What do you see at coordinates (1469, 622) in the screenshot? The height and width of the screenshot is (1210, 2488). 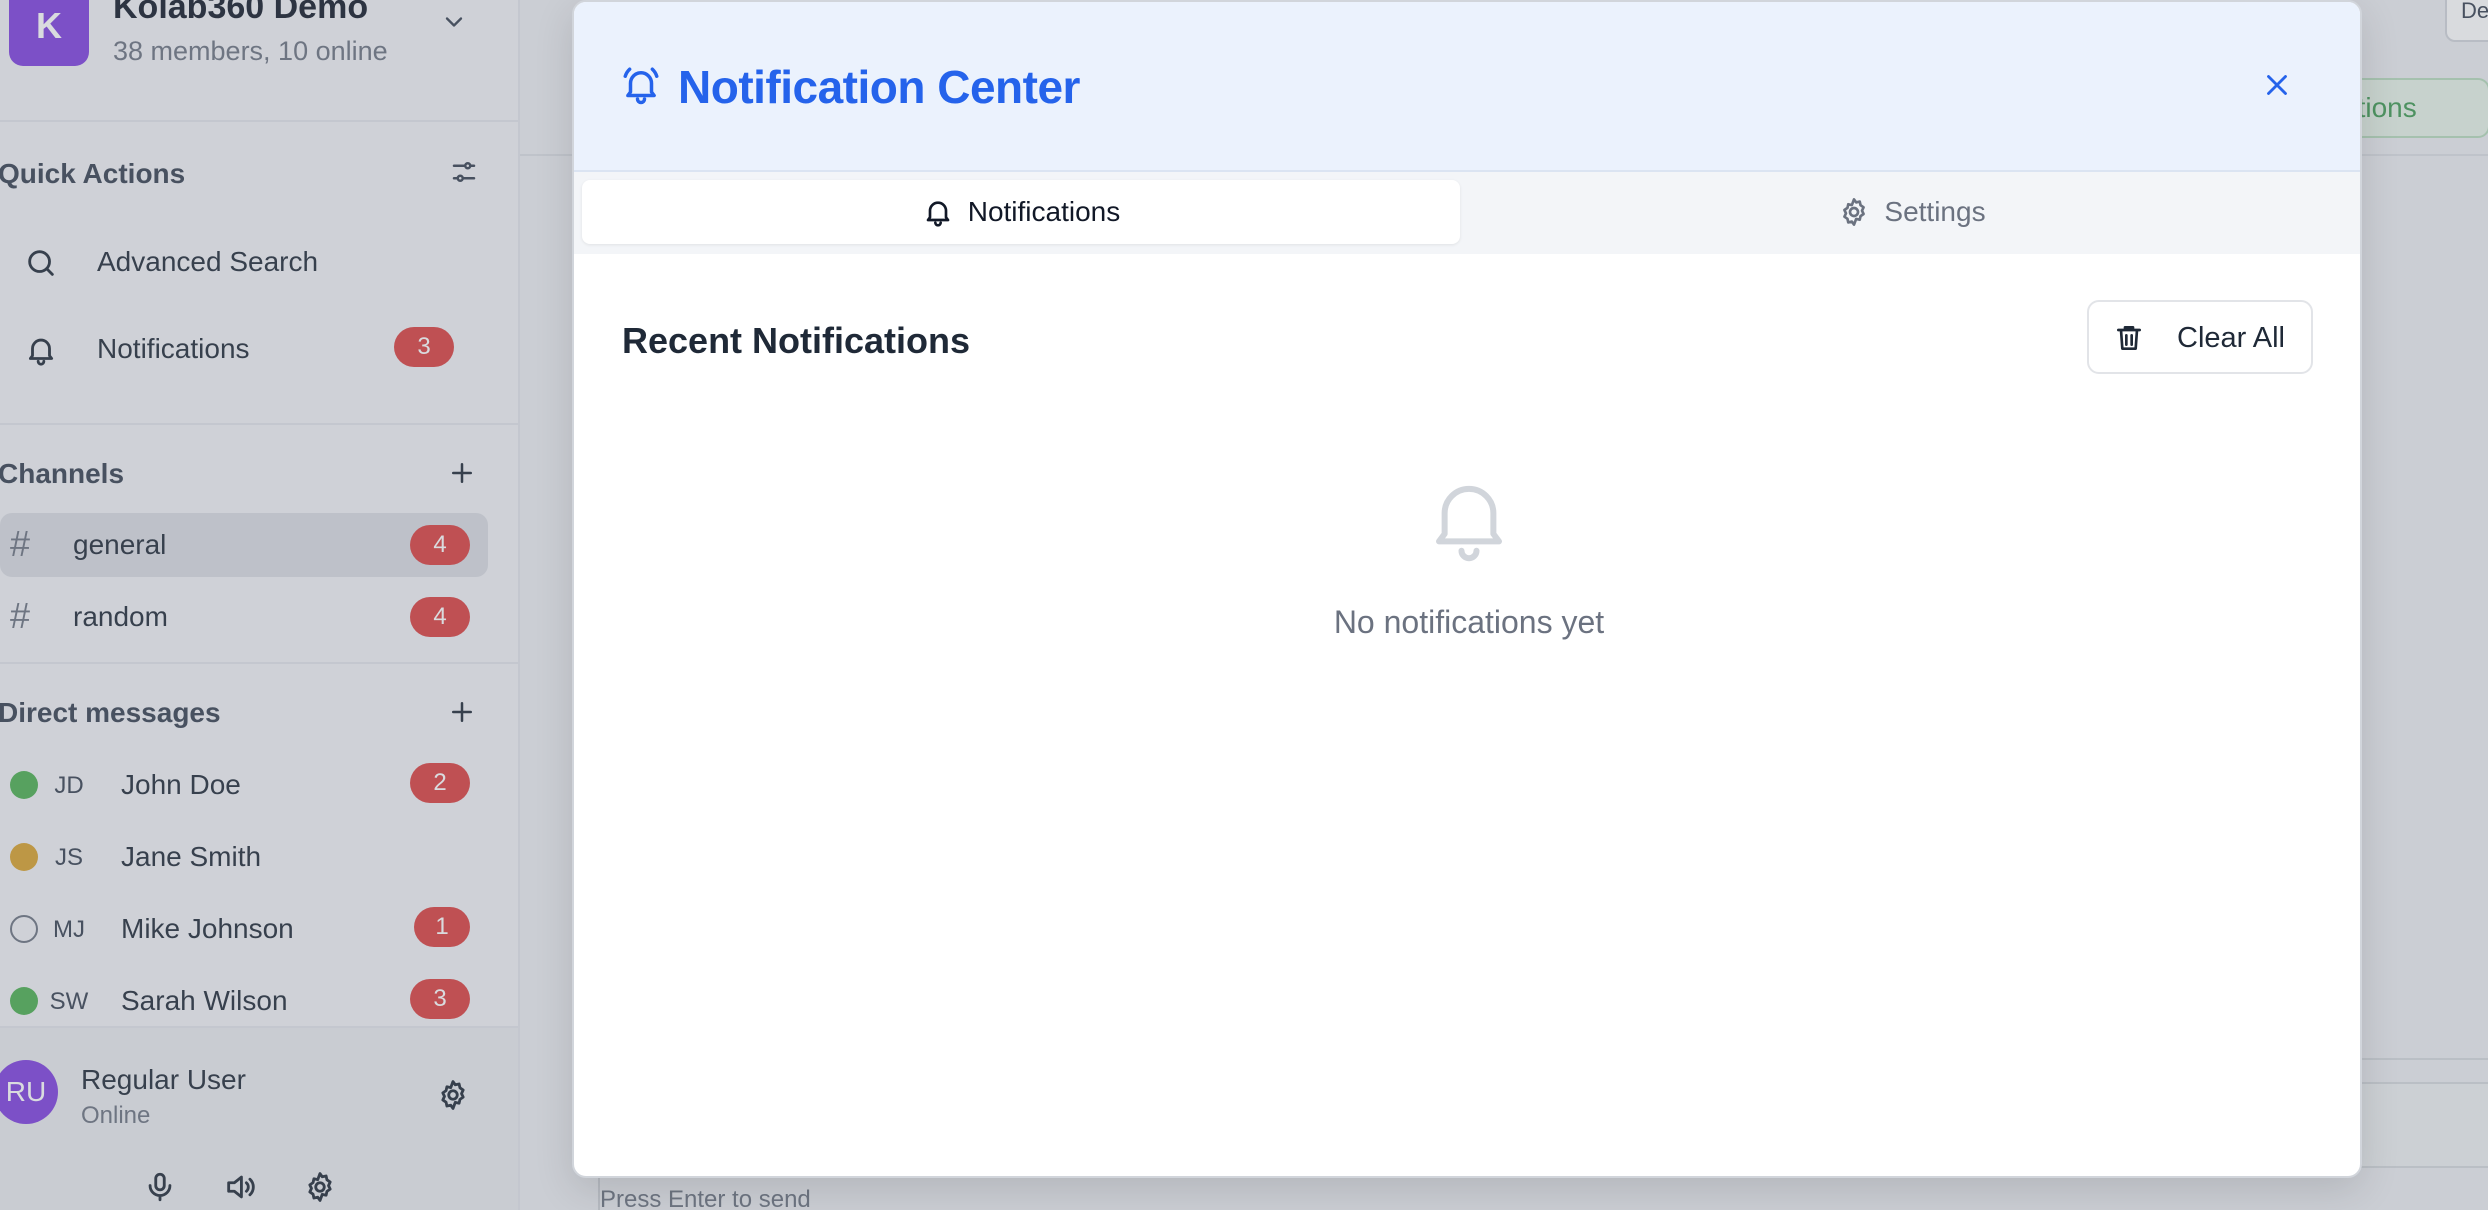 I see `empty-state-text: No notifications yet` at bounding box center [1469, 622].